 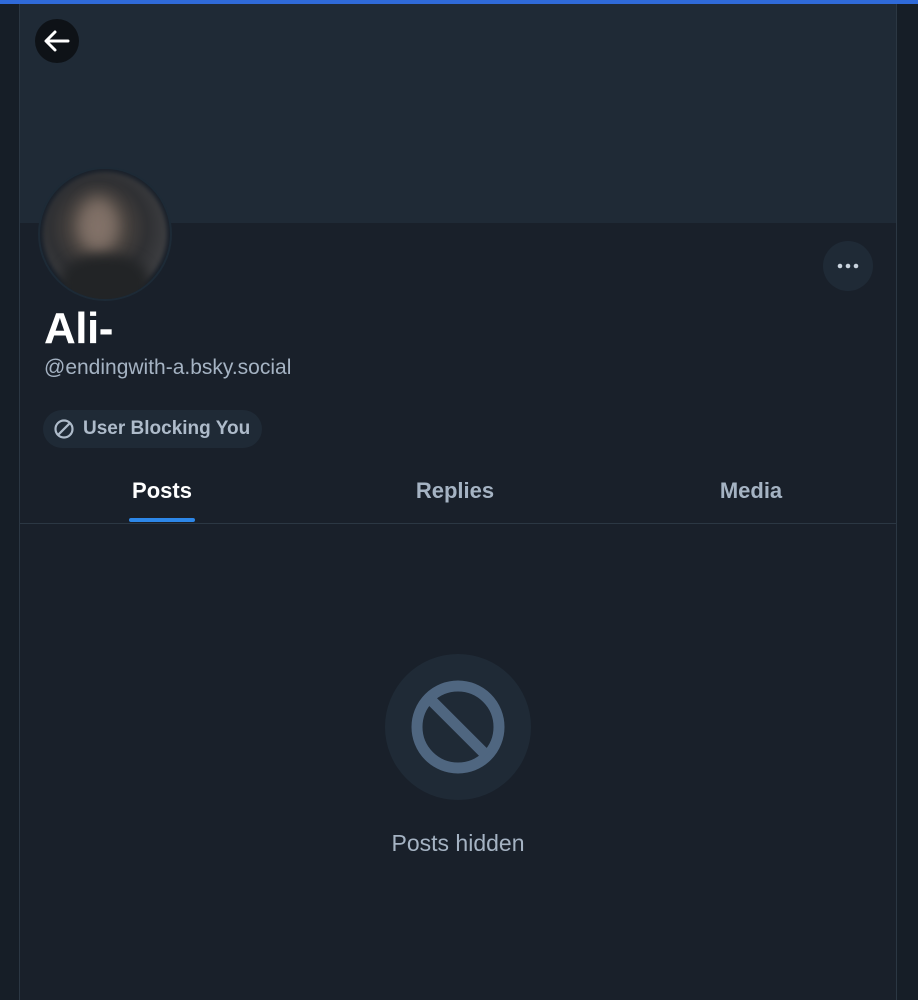 I want to click on tab-replies-label: Replies, so click(x=455, y=490).